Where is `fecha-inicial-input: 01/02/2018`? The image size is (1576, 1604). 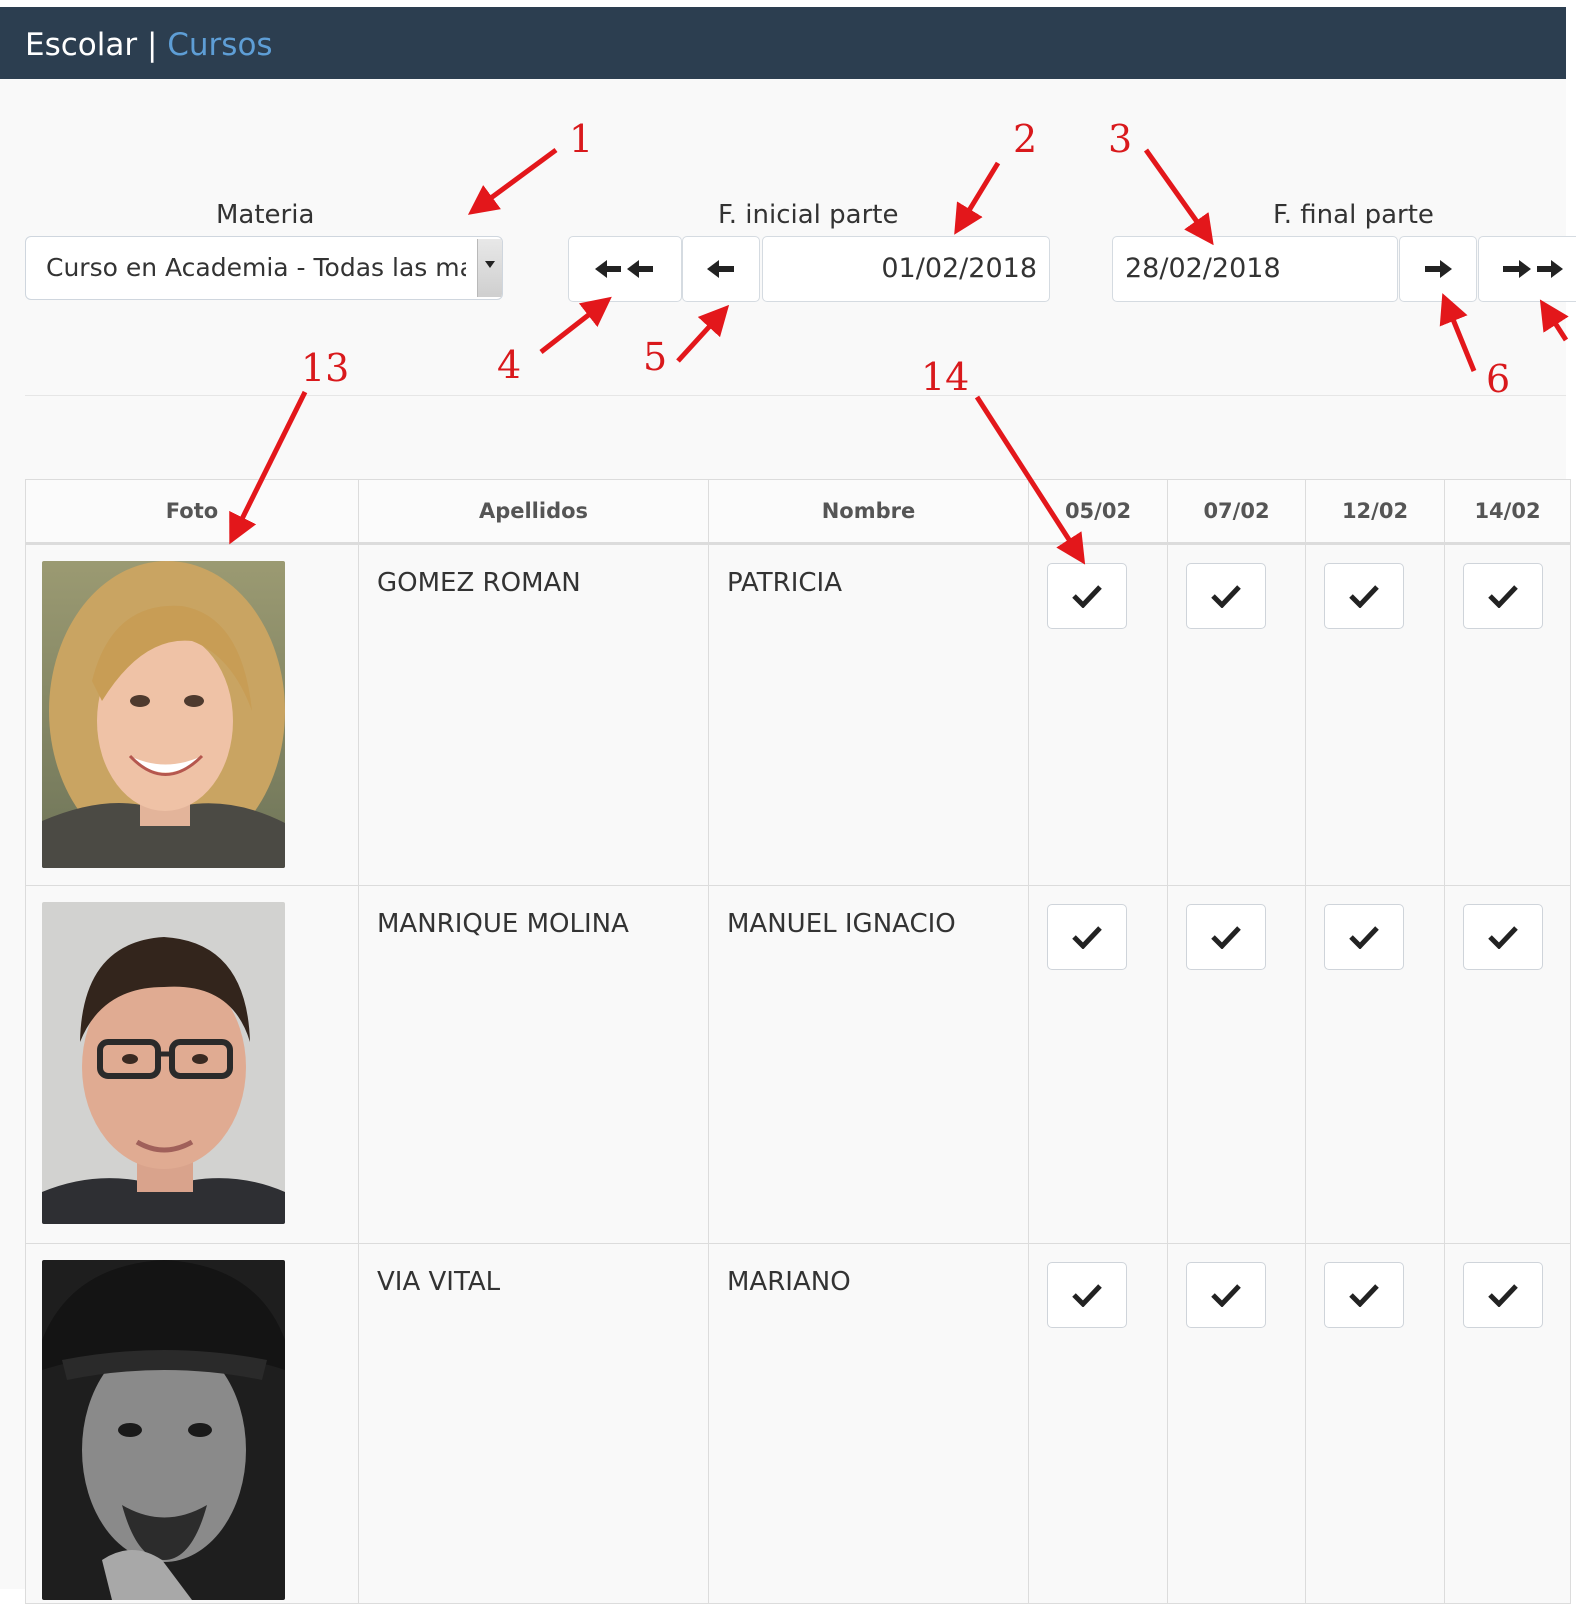
fecha-inicial-input: 01/02/2018 is located at coordinates (906, 269).